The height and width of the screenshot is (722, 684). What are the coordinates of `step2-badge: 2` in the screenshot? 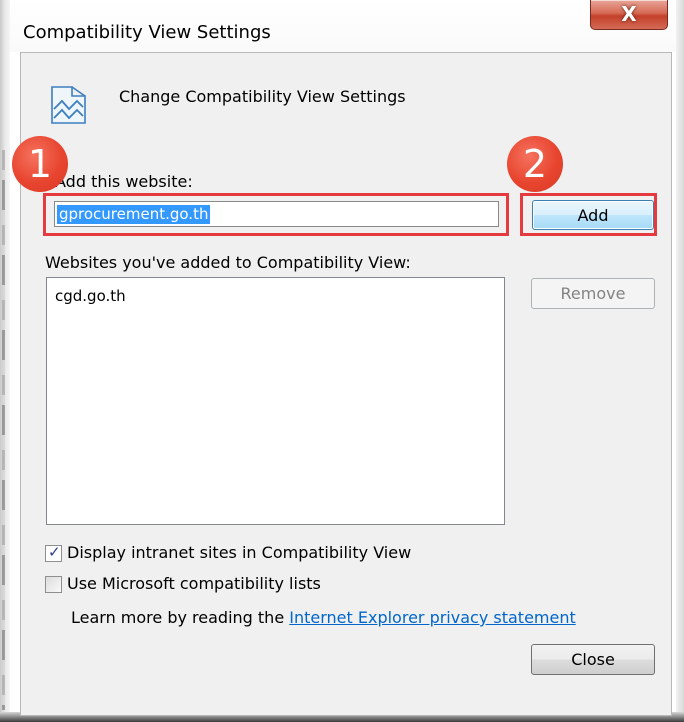 It's located at (535, 164).